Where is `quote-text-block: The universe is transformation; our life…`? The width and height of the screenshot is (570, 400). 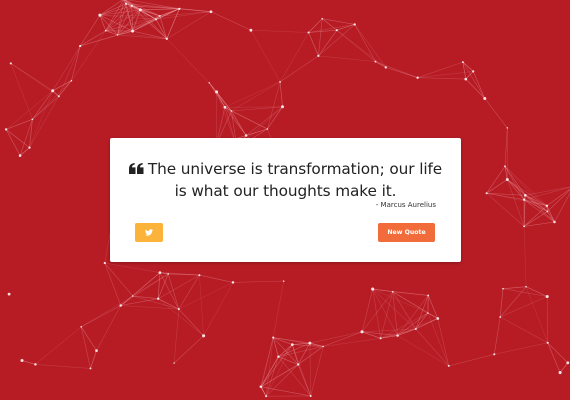 quote-text-block: The universe is transformation; our life… is located at coordinates (285, 180).